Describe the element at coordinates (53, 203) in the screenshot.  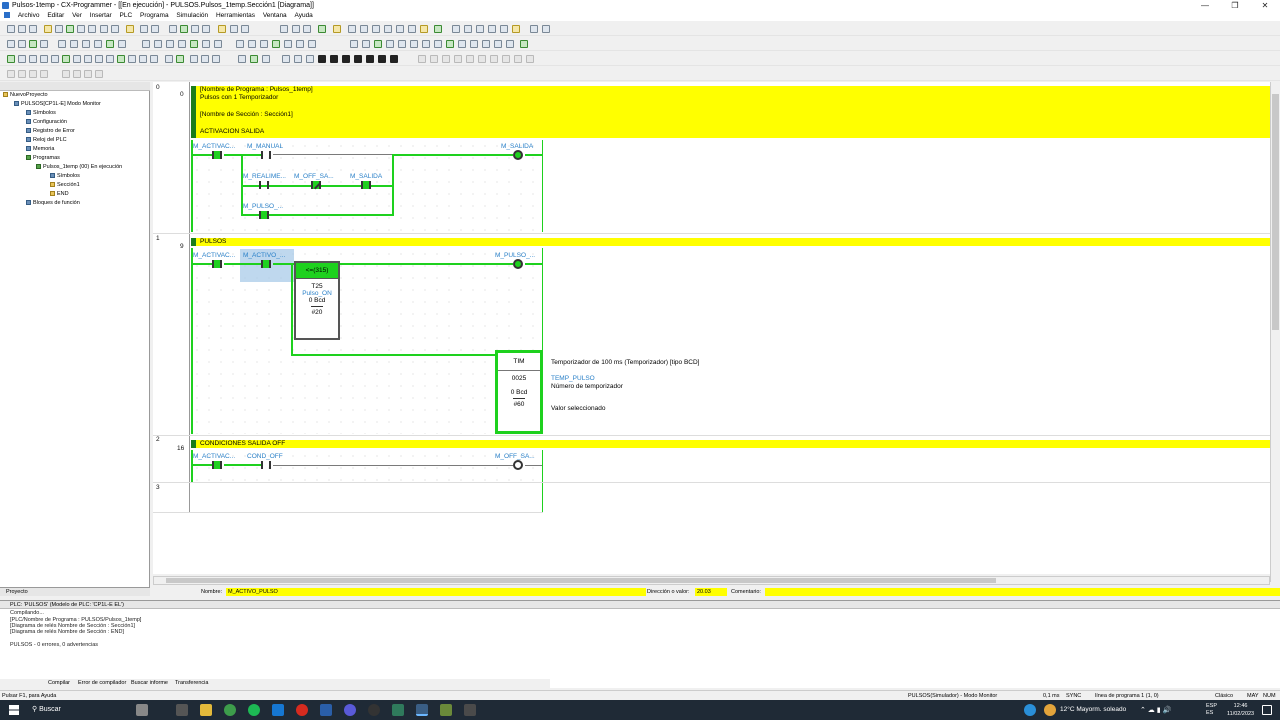
I see `tree-function-blocks: Bloques de función` at that location.